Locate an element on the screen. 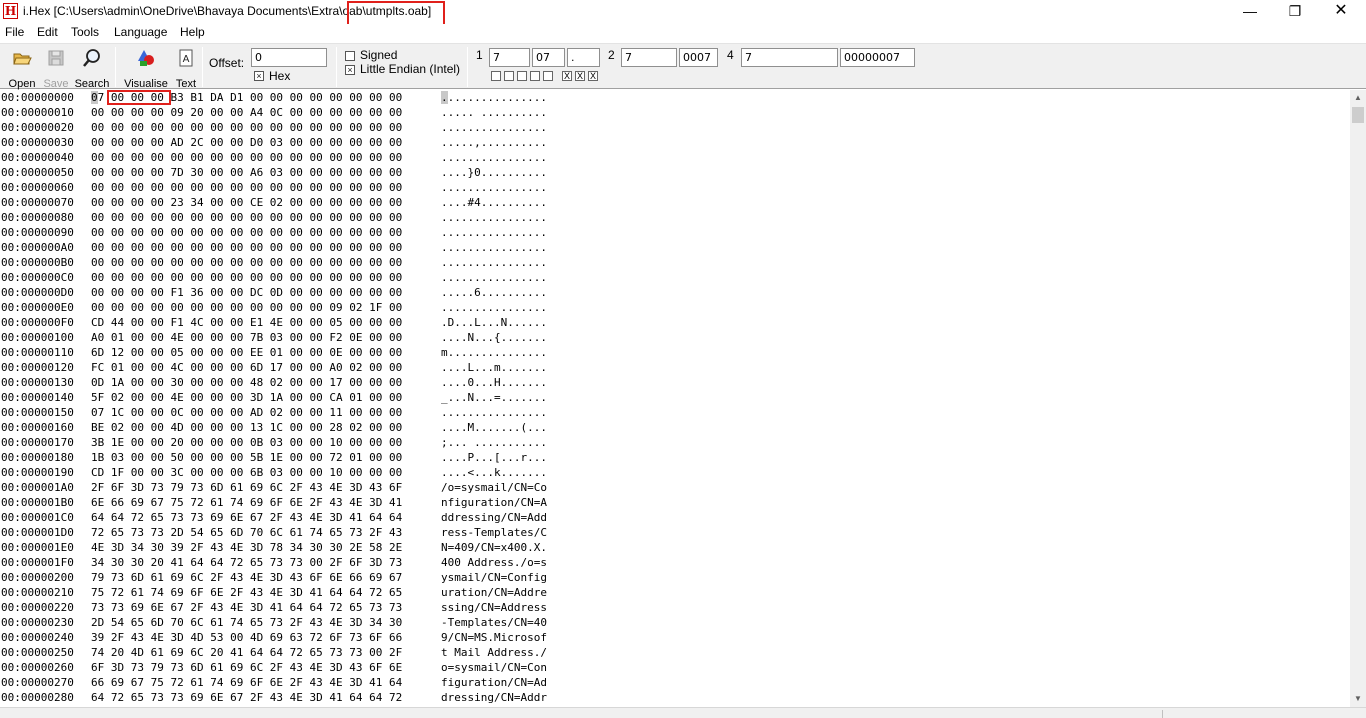 This screenshot has width=1366, height=718. svg-text: A is located at coordinates (186, 59).